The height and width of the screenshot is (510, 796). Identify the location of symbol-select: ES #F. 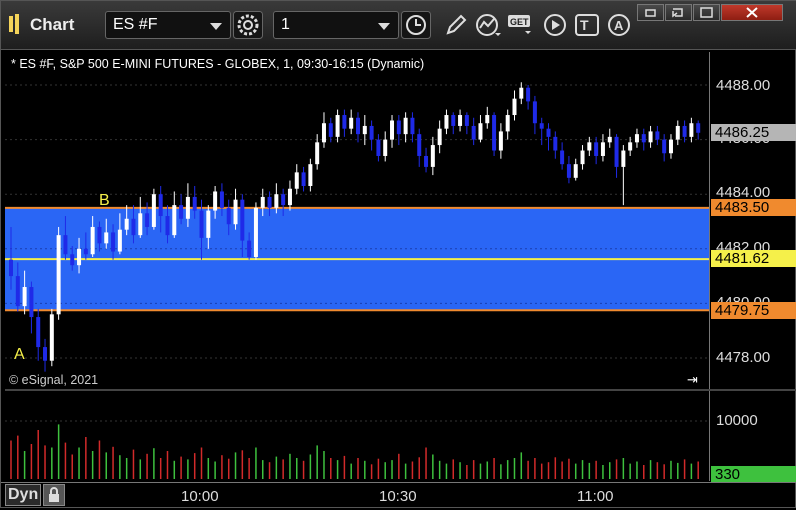
(168, 25).